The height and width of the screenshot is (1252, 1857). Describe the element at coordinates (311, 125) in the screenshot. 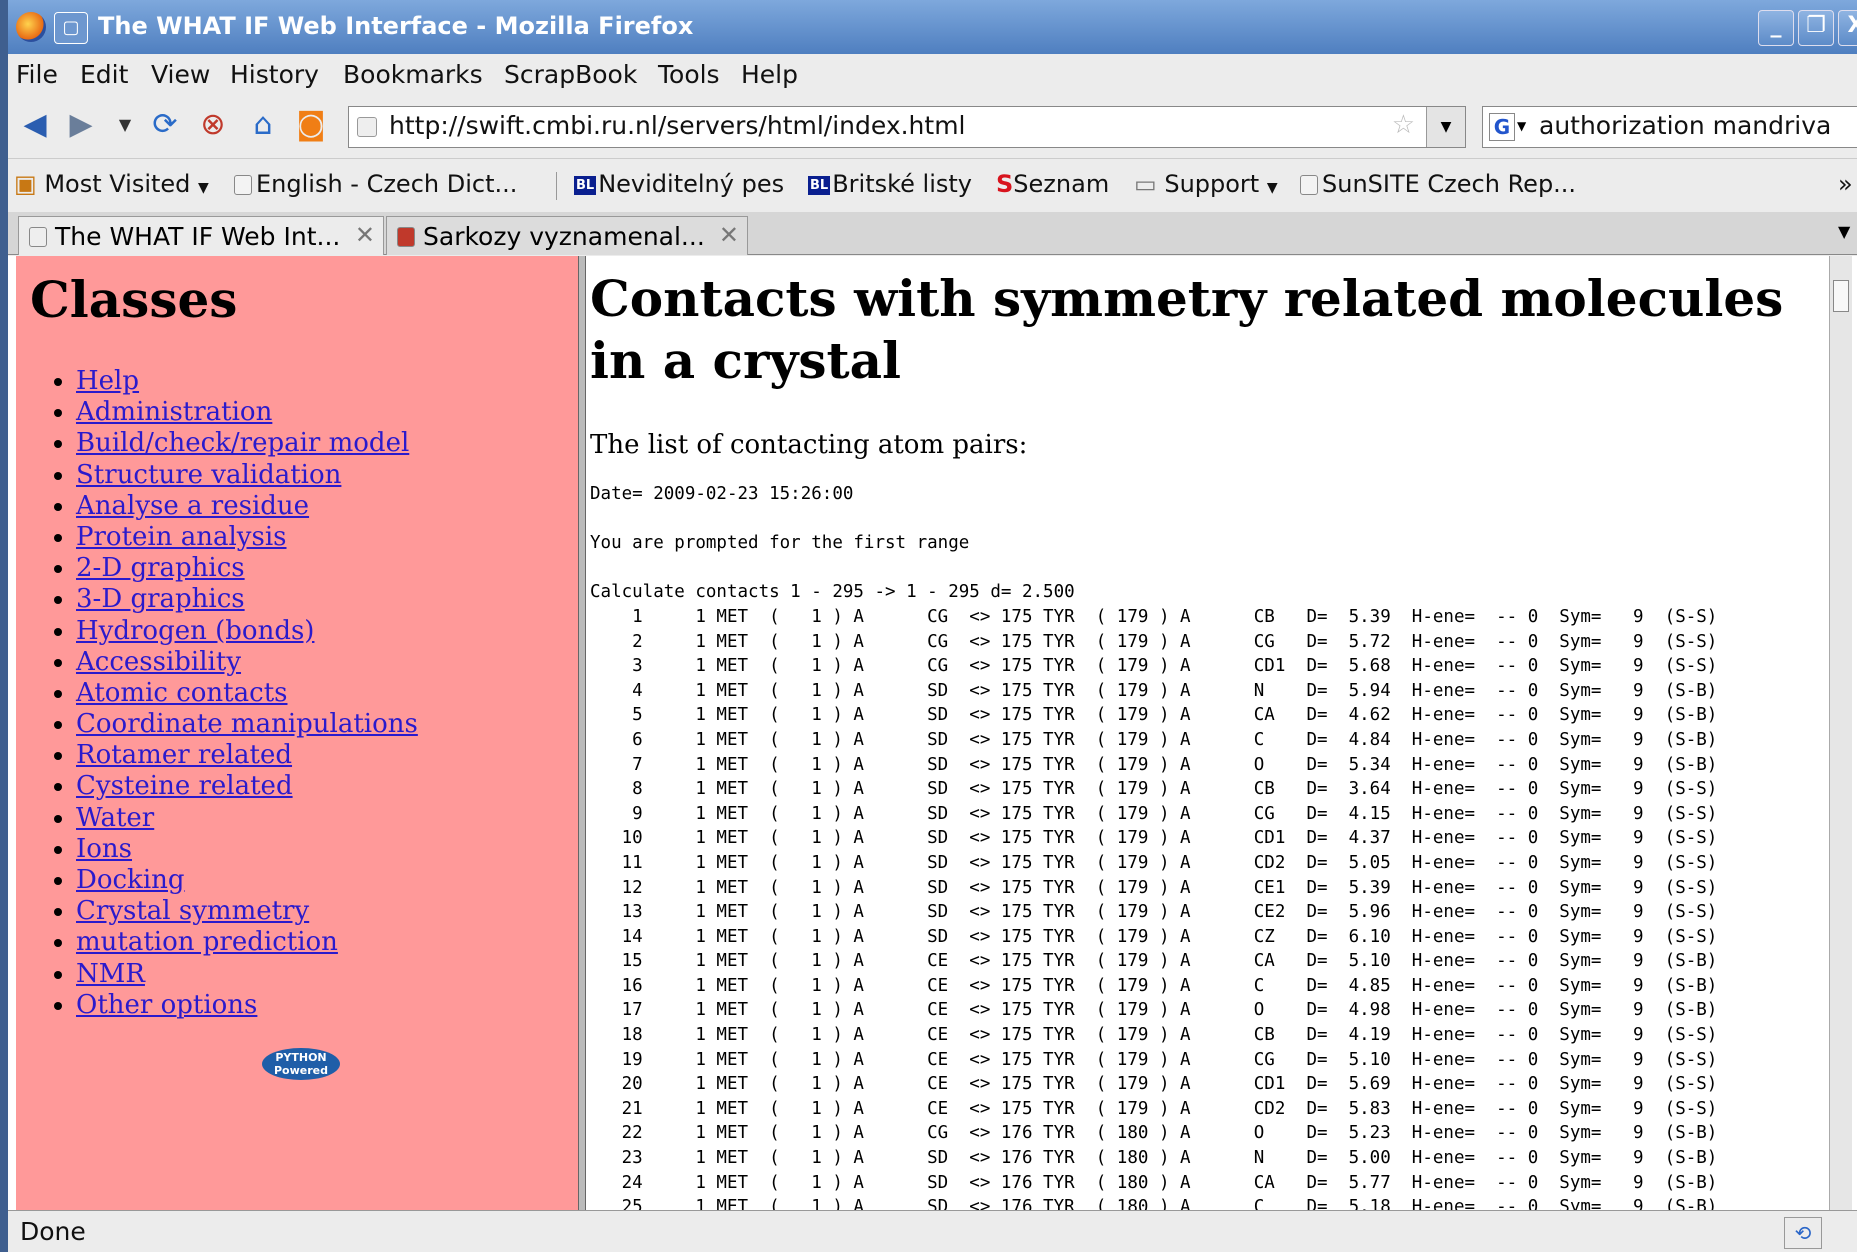

I see `rss-icon: ◙` at that location.